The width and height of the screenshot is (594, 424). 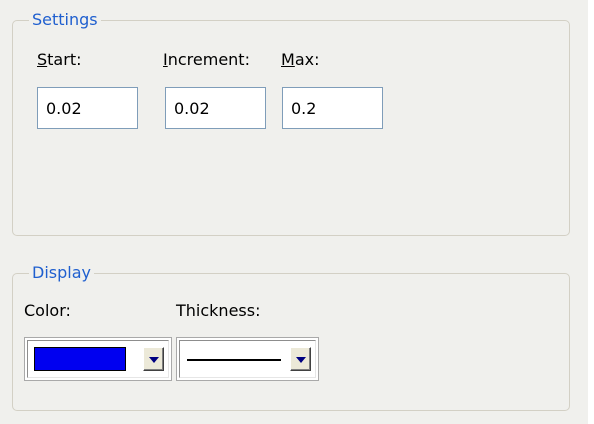 I want to click on color-dropdown-button, so click(x=153, y=359).